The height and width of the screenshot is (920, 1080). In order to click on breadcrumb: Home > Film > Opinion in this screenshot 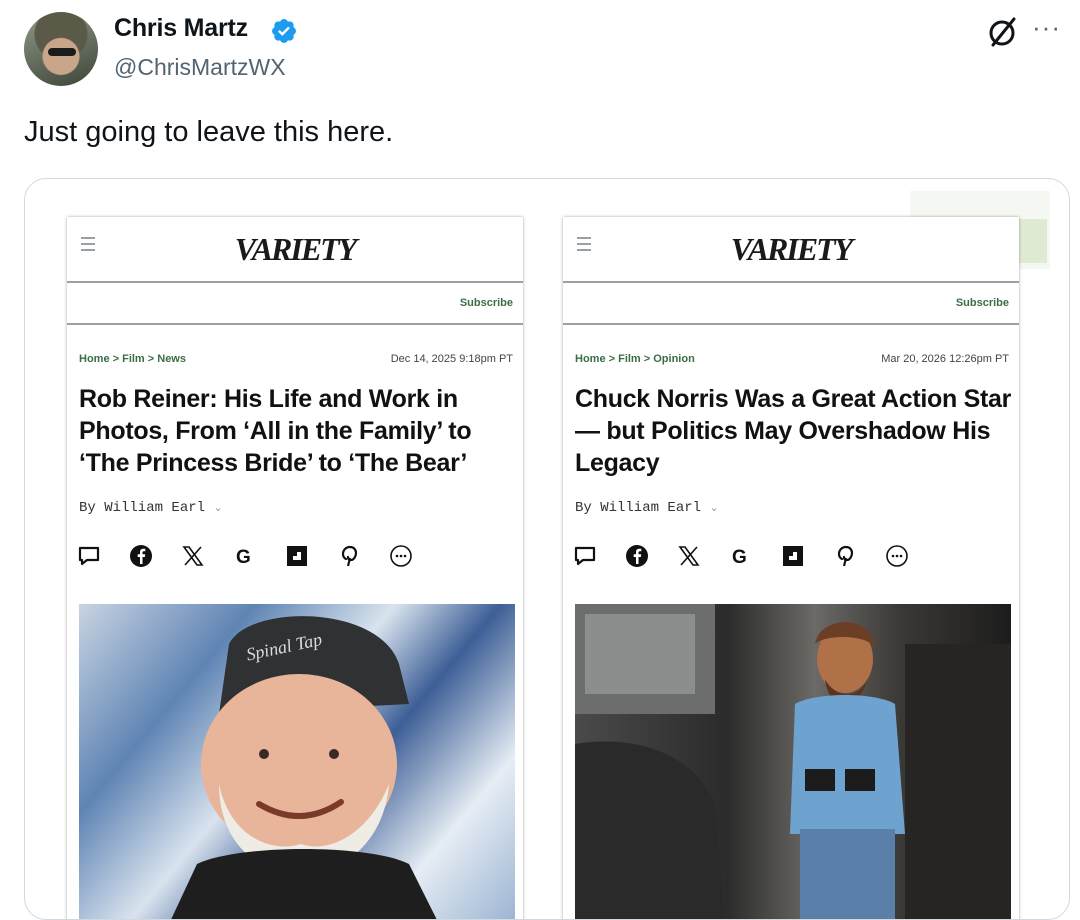, I will do `click(635, 359)`.